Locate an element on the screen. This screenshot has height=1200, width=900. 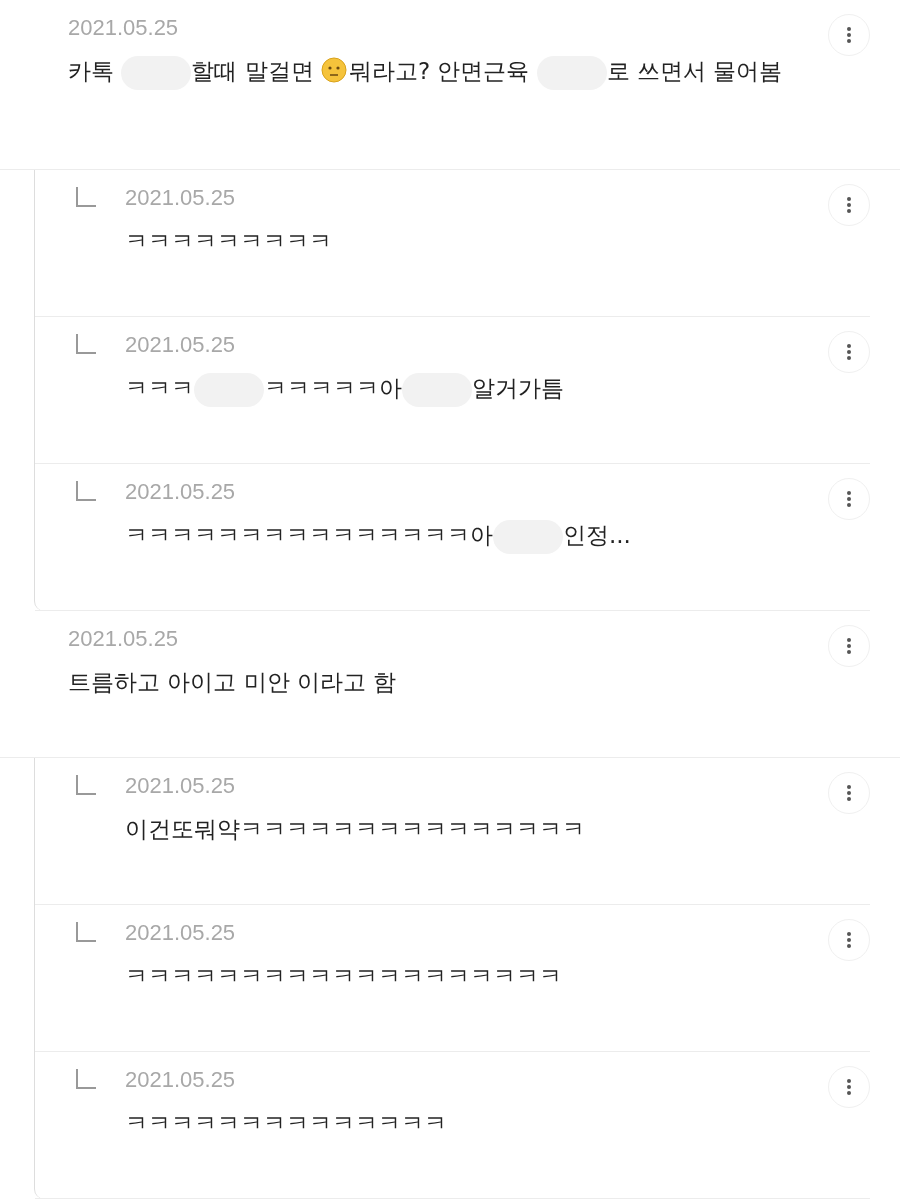
comment-text: ㅋㅋㅋㅋㅋㅋㅋㅋㅋㅋㅋㅋㅋㅋ is located at coordinates (286, 1123).